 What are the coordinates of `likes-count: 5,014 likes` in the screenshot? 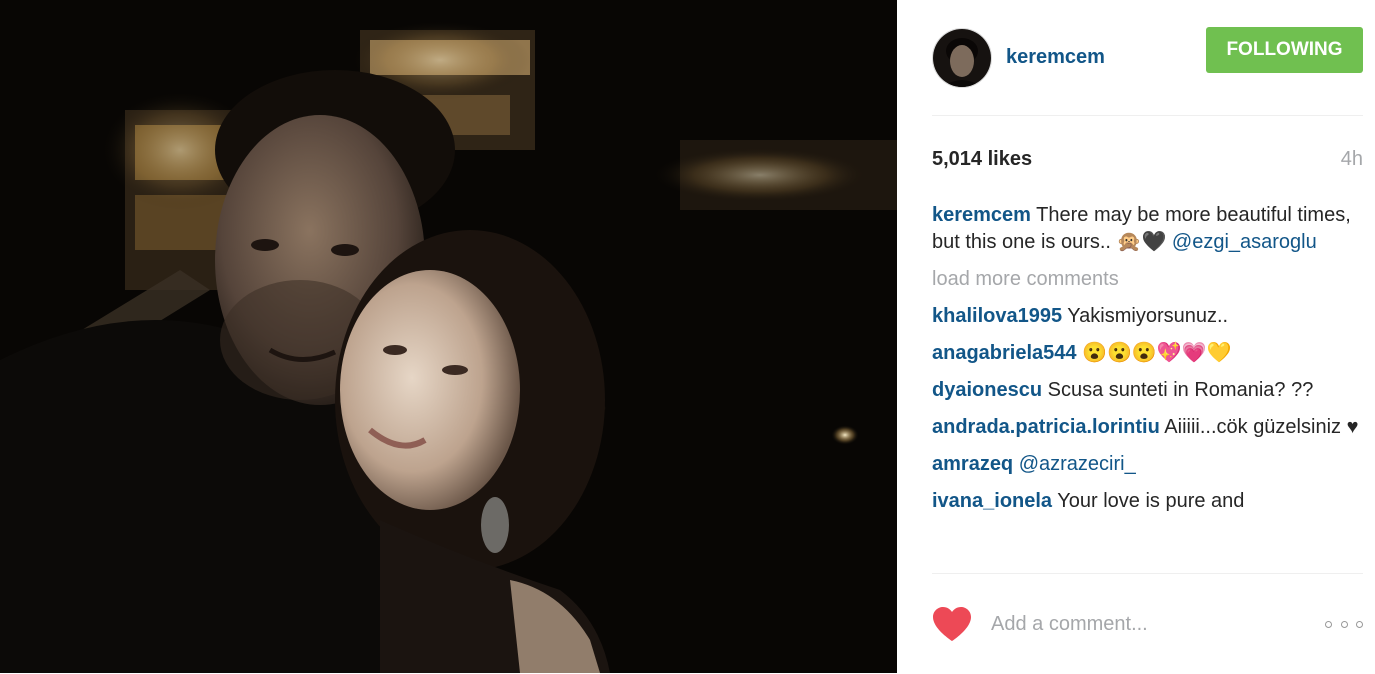 It's located at (982, 159).